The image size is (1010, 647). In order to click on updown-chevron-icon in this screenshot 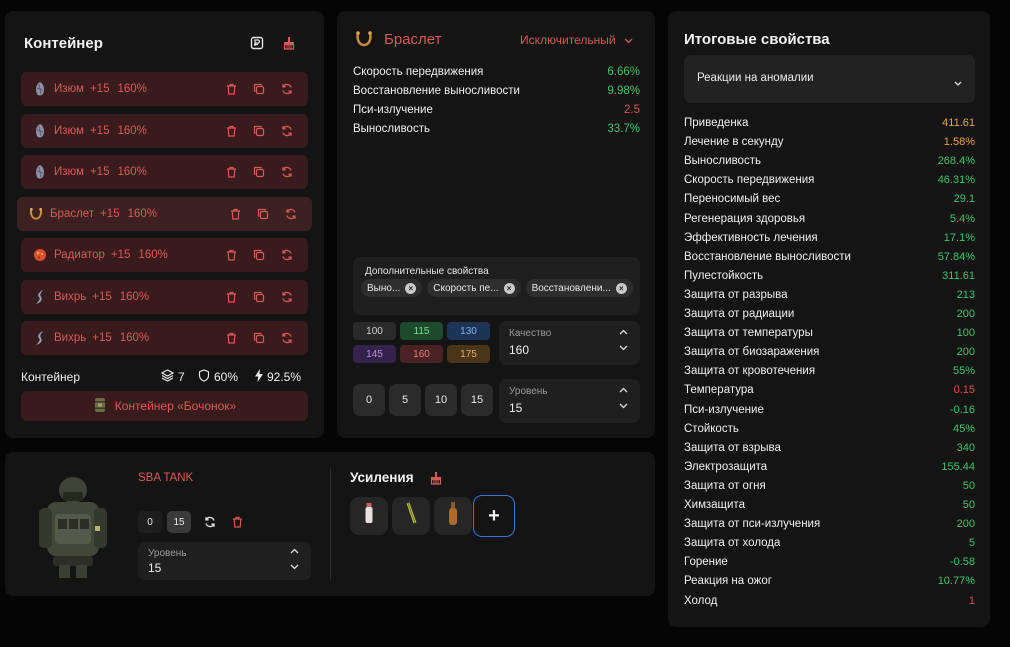, I will do `click(623, 341)`.